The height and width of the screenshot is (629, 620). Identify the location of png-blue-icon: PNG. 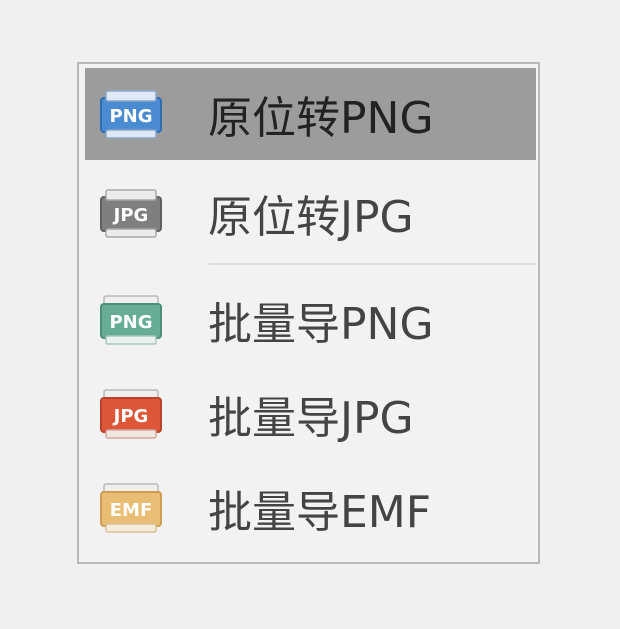
(131, 114).